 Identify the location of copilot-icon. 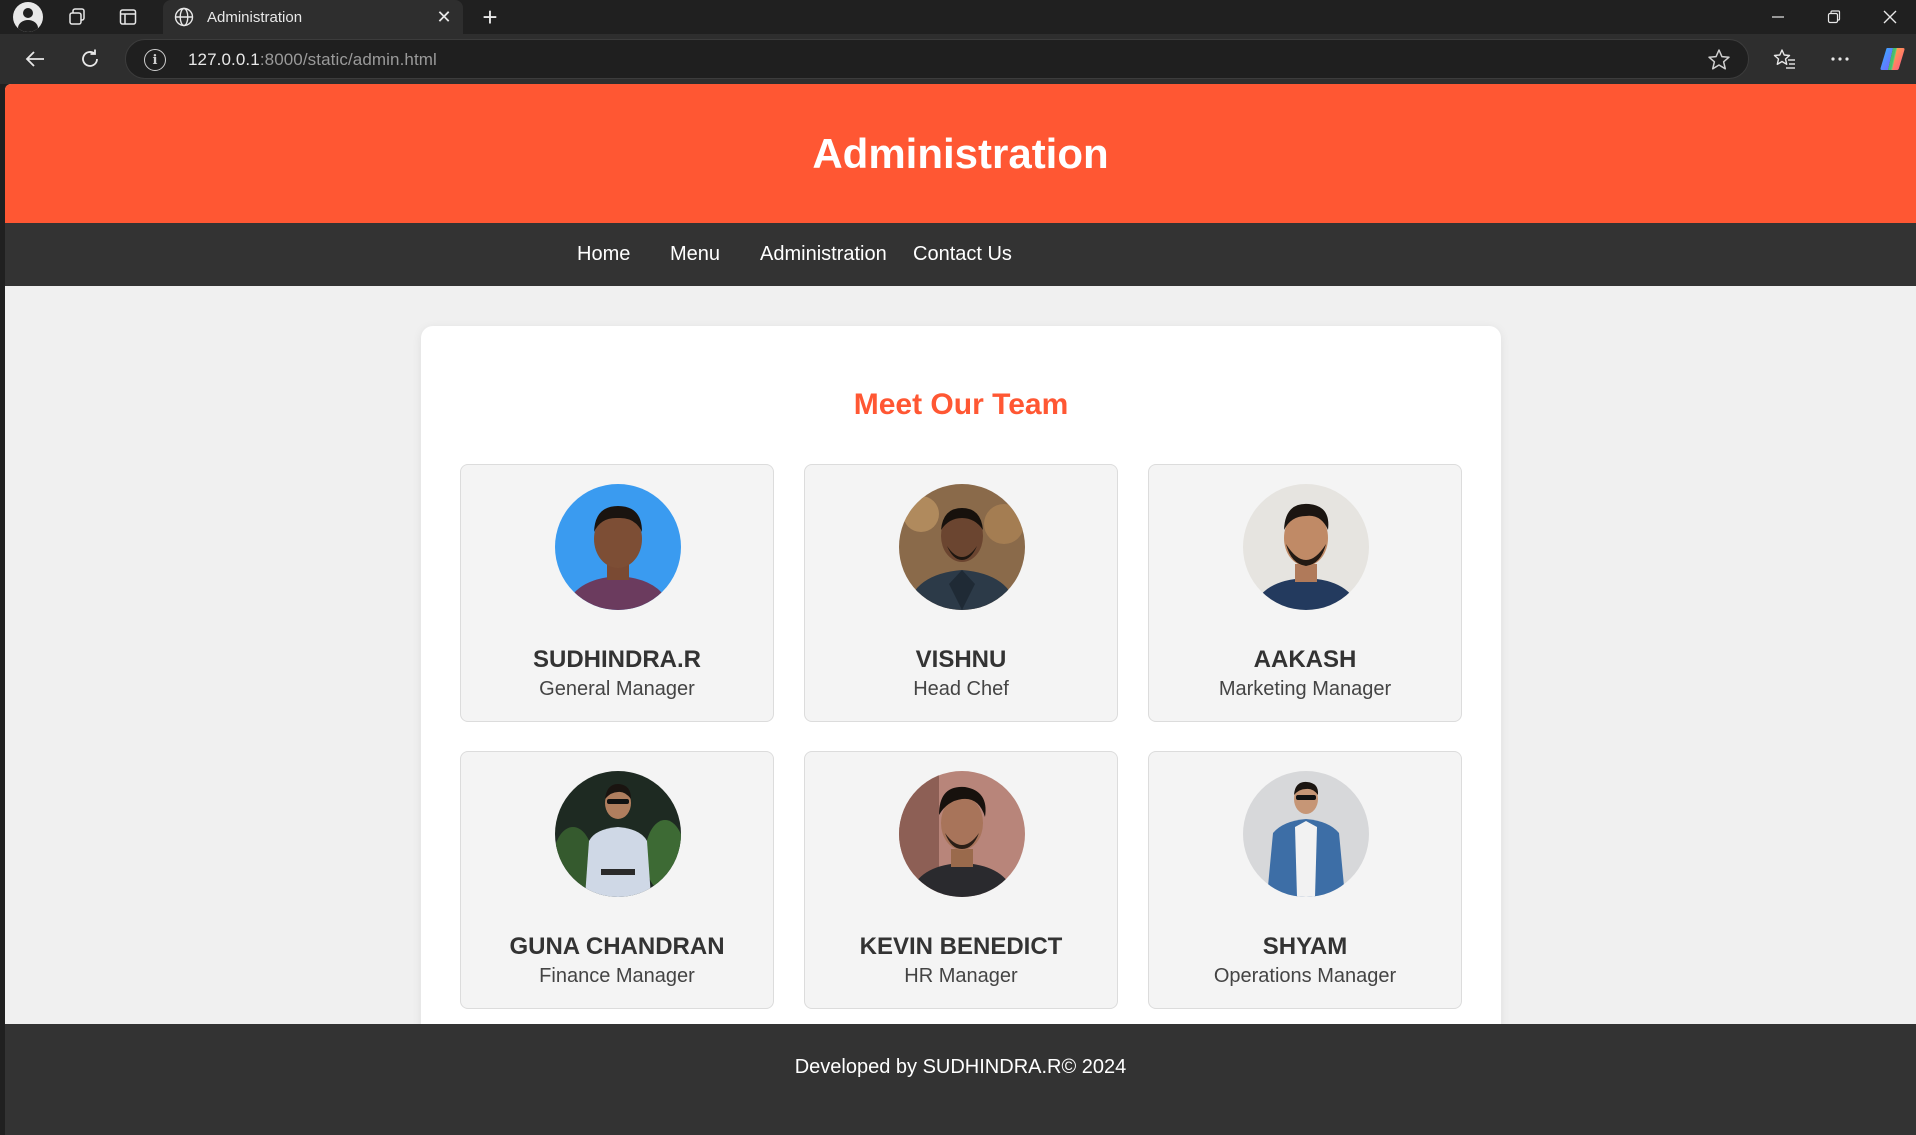
(1892, 59).